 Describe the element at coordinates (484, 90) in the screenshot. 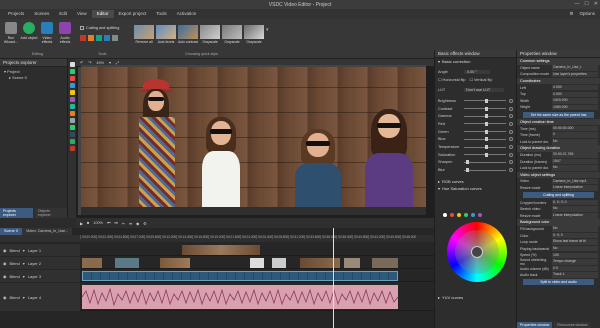

I see `lut-select: Don't use LUT` at that location.